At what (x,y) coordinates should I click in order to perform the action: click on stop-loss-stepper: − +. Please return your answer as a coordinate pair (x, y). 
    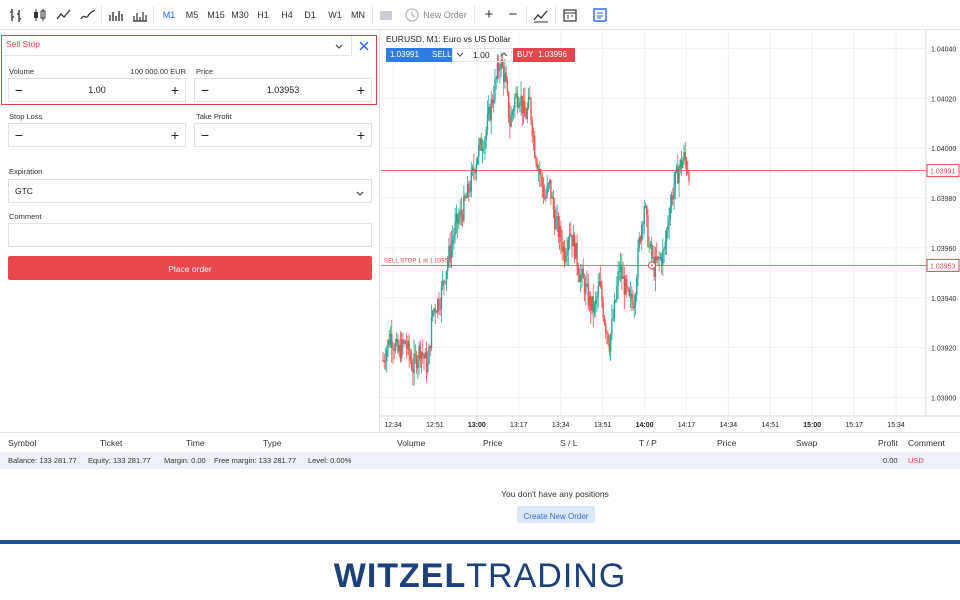
    Looking at the image, I should click on (97, 135).